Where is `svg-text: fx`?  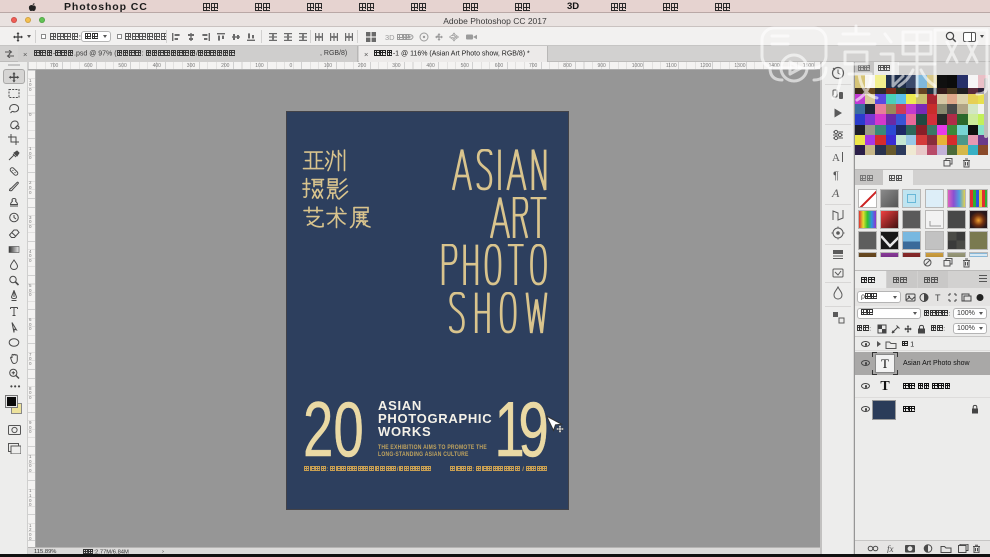 svg-text: fx is located at coordinates (890, 548).